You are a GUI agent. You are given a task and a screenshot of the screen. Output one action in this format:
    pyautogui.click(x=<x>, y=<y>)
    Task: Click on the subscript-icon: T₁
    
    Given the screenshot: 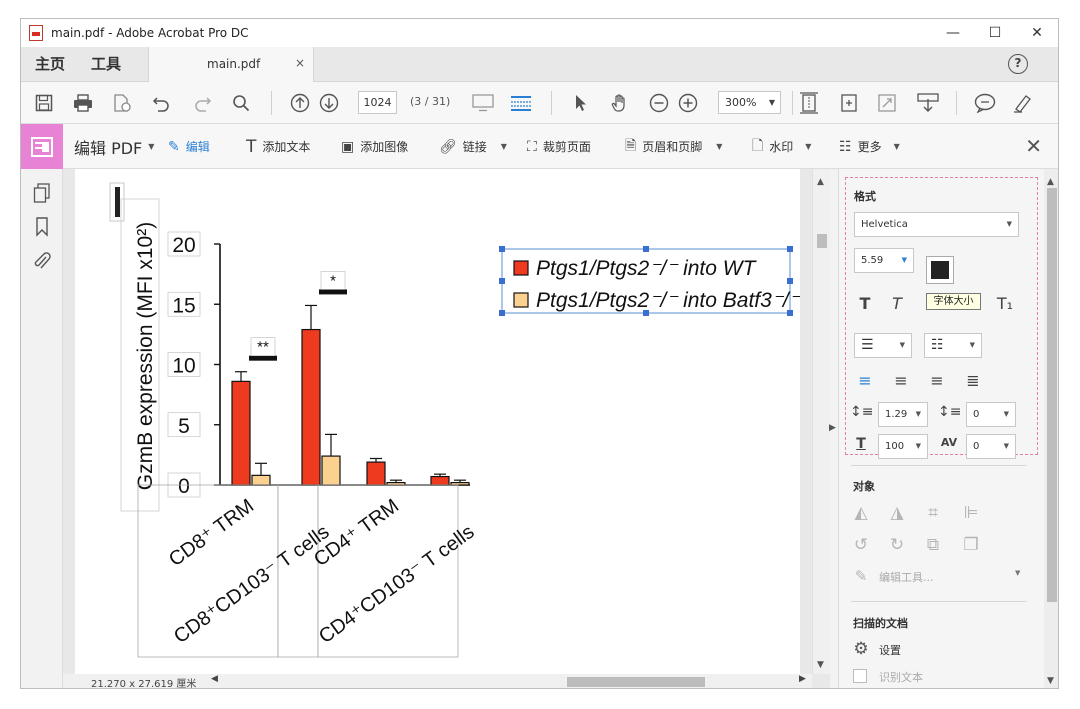 What is the action you would take?
    pyautogui.click(x=1005, y=303)
    